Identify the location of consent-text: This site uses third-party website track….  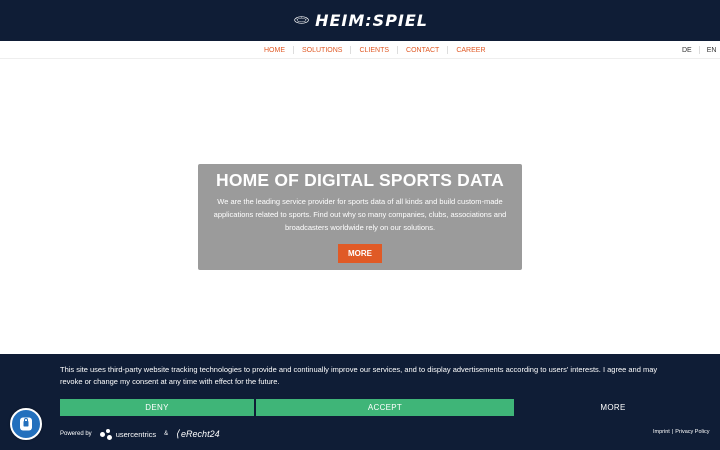
(385, 376).